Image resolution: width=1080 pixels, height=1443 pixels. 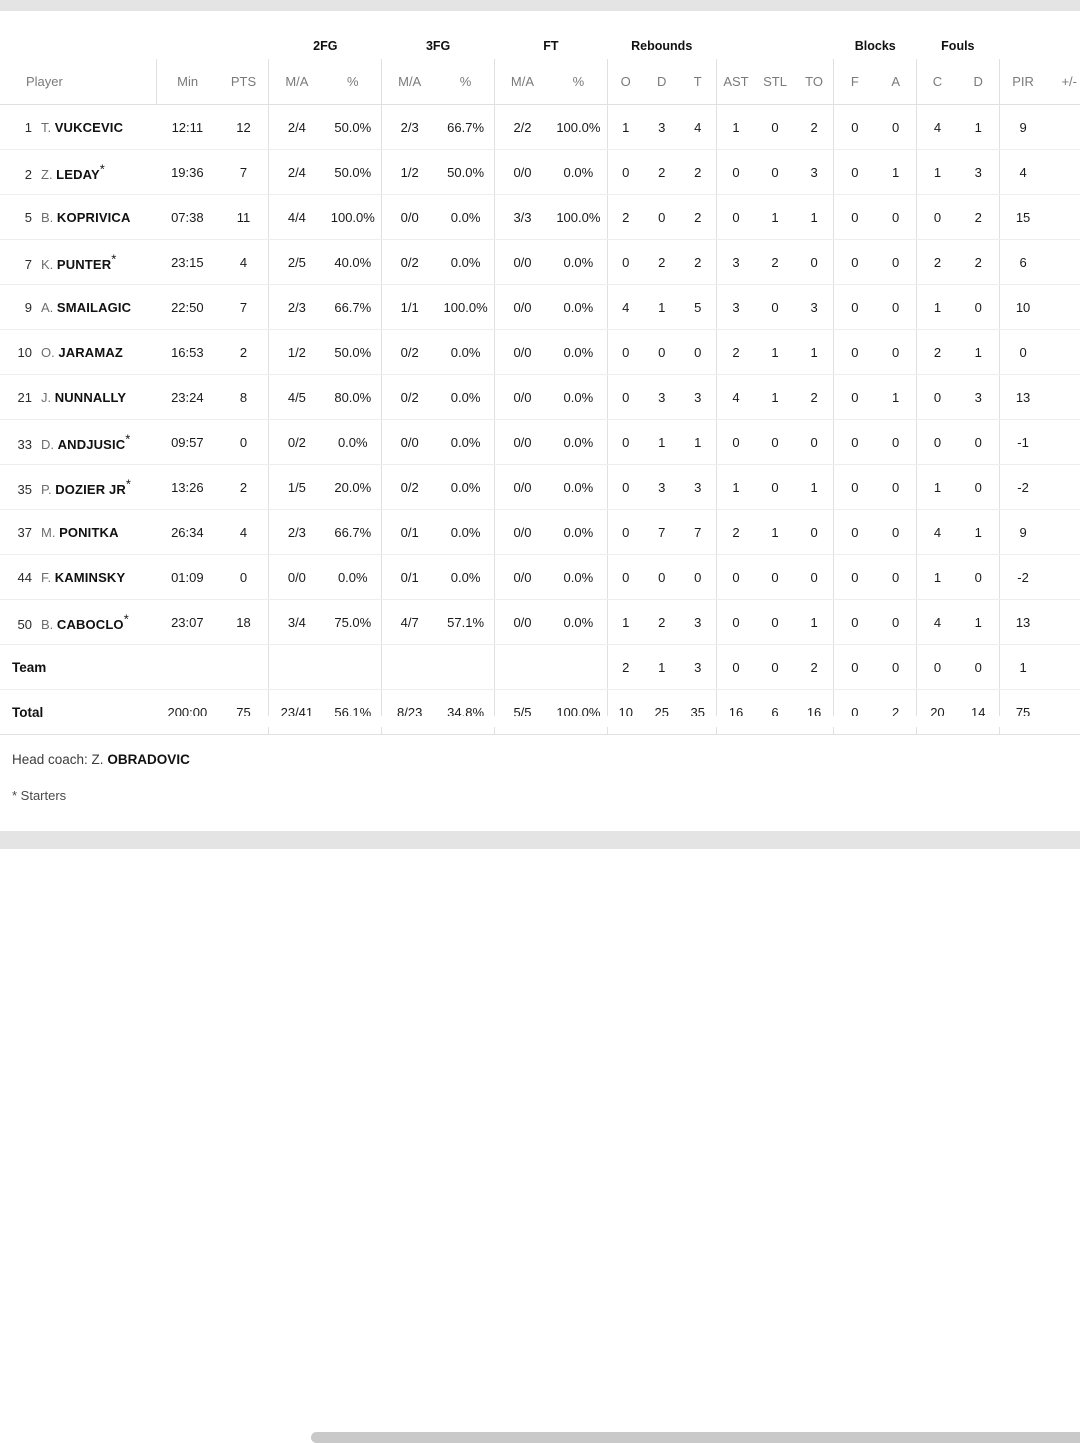 What do you see at coordinates (187, 262) in the screenshot?
I see `cell-min: 23:15` at bounding box center [187, 262].